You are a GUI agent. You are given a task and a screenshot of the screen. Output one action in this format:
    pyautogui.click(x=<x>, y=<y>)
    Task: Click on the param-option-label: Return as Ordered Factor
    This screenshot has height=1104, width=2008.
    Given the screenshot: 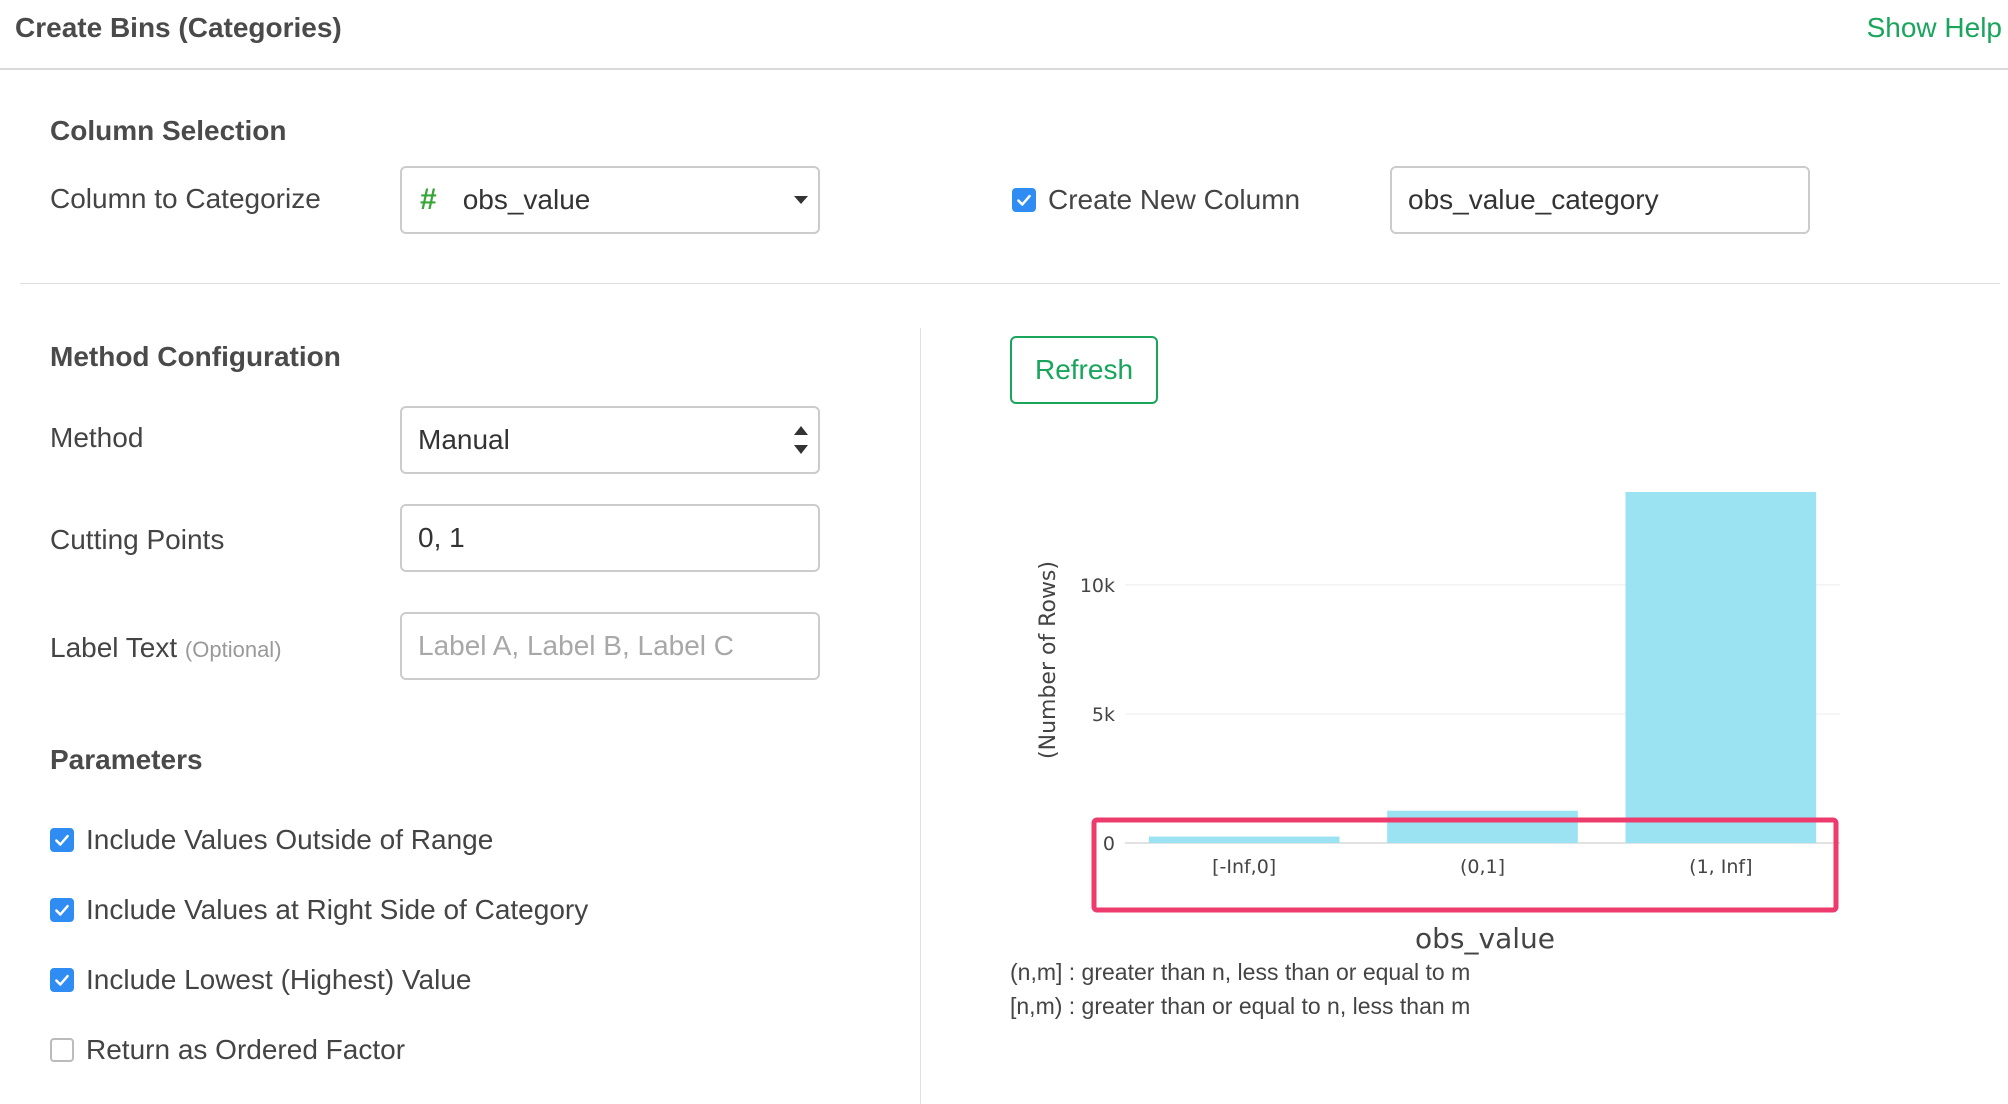 What is the action you would take?
    pyautogui.click(x=246, y=1049)
    